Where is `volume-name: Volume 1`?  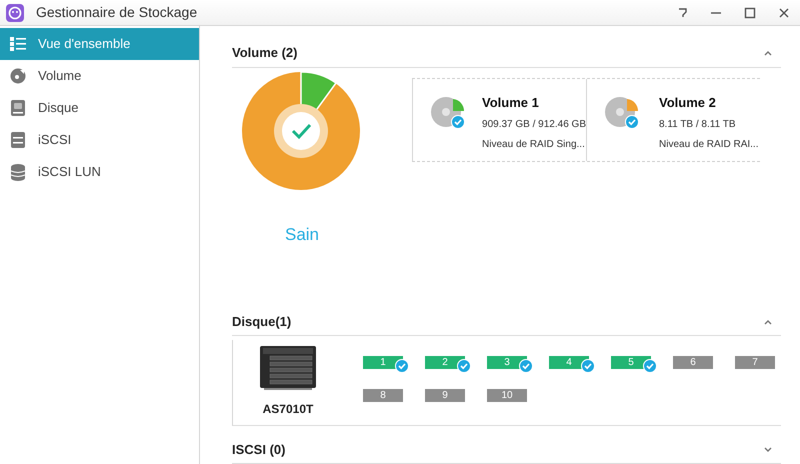
volume-name: Volume 1 is located at coordinates (511, 103).